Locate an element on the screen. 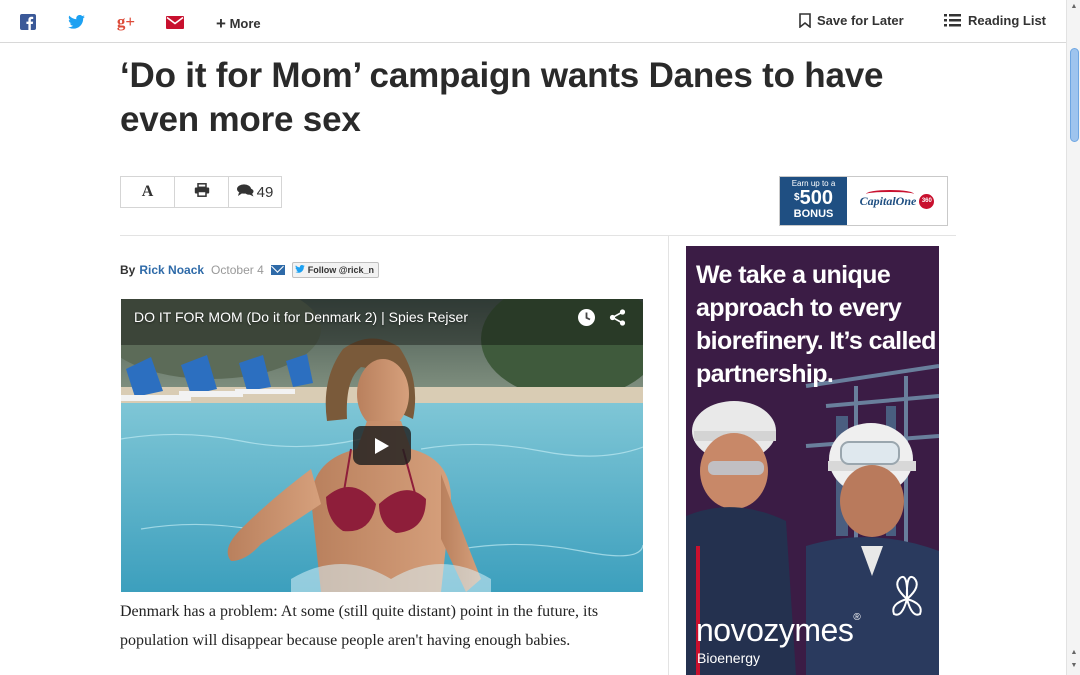 Image resolution: width=1080 pixels, height=675 pixels. ad-bonus-label: BONUS is located at coordinates (813, 214).